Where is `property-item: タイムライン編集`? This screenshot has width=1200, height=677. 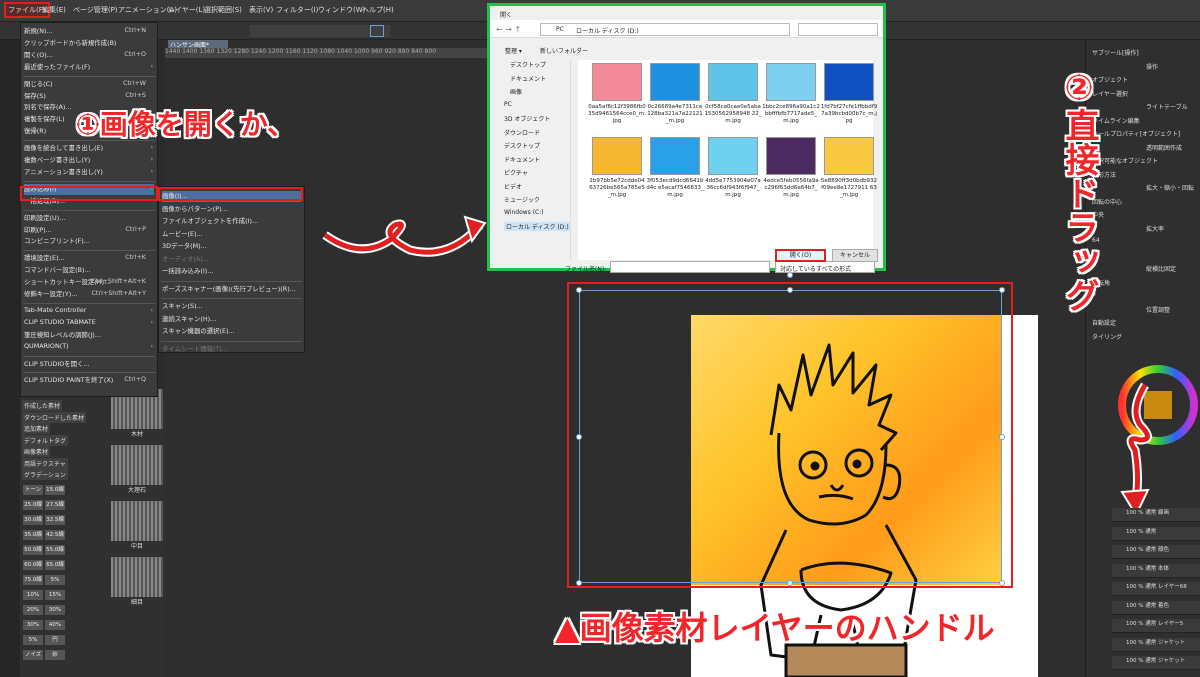 property-item: タイムライン編集 is located at coordinates (1116, 120).